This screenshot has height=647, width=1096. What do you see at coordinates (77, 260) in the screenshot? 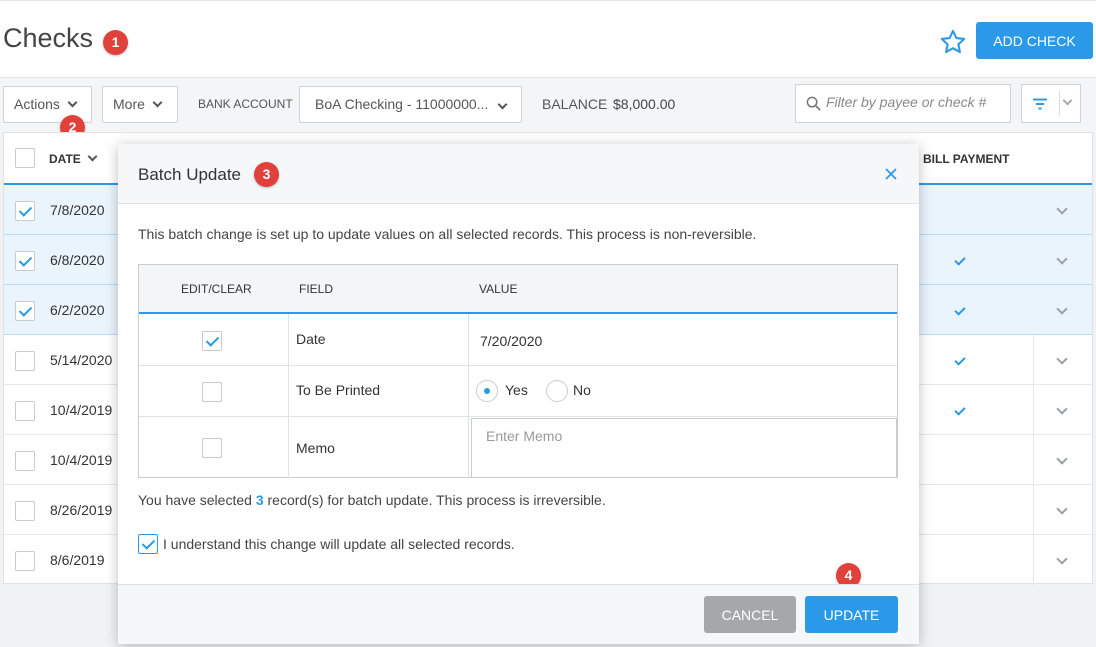
I see `row-date: 6/8/2020` at bounding box center [77, 260].